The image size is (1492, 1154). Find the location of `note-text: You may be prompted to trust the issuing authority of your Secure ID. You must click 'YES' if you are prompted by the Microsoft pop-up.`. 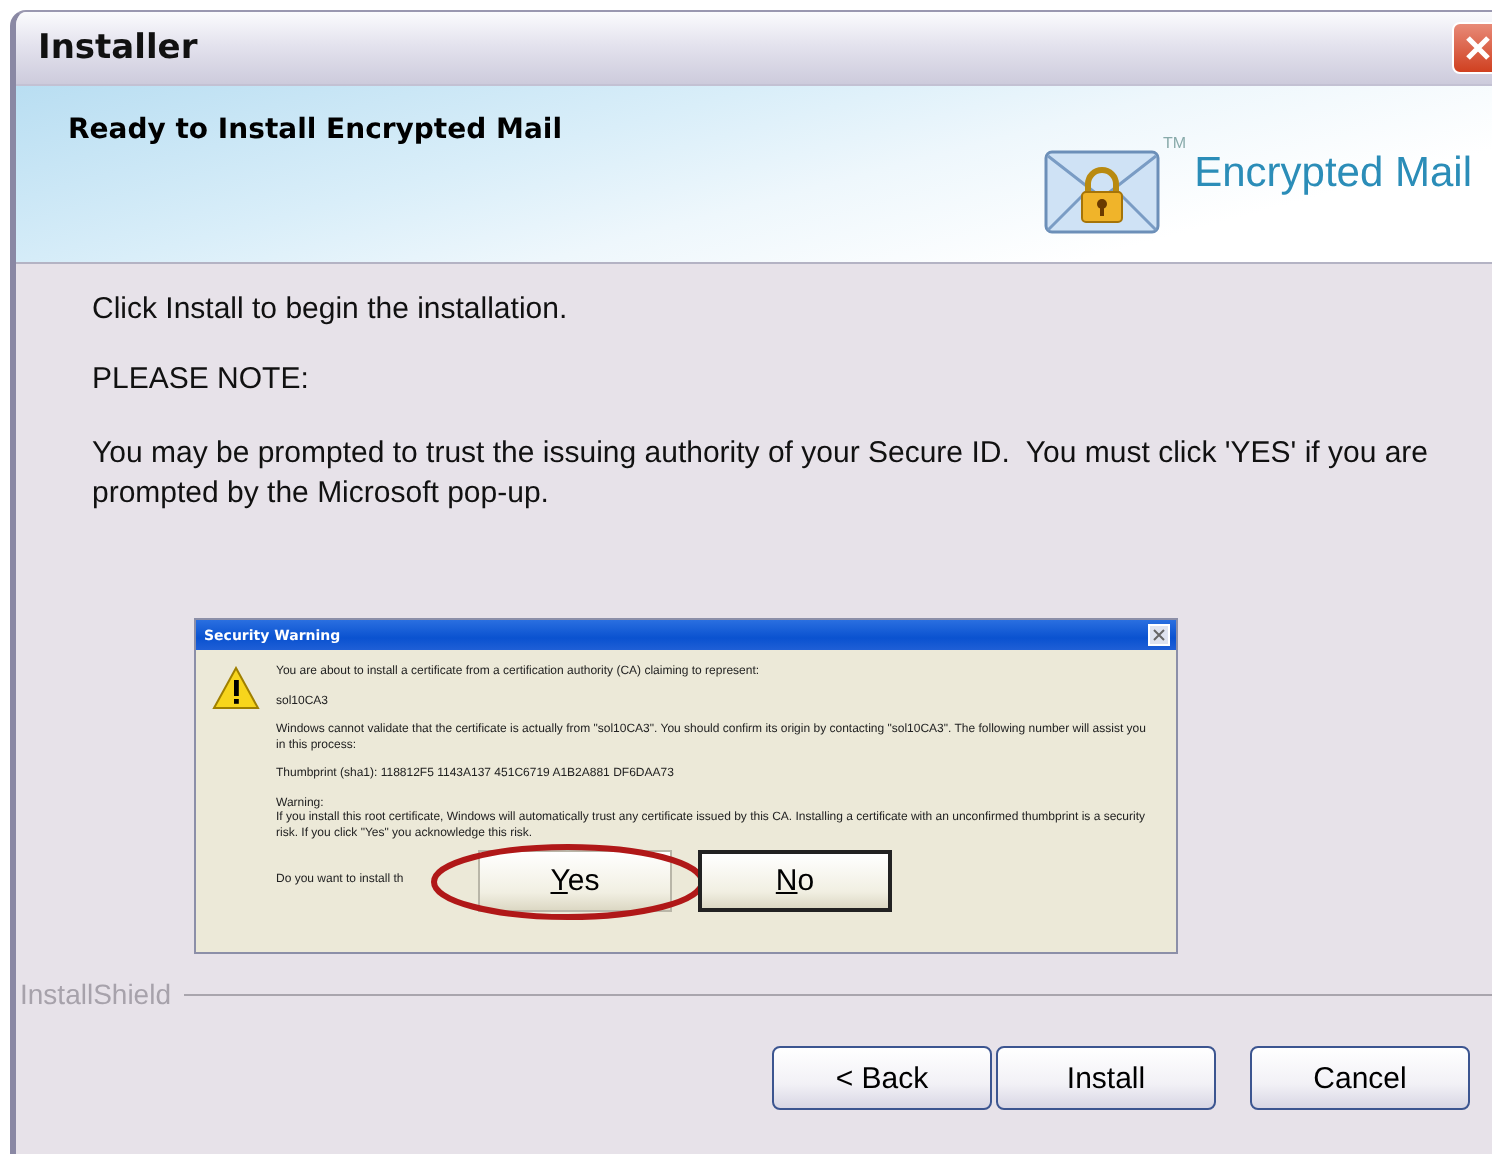

note-text: You may be prompted to trust the issuing authority of your Secure ID. You must click 'YES' if you are prompted by the Microsoft pop-up. is located at coordinates (761, 474).